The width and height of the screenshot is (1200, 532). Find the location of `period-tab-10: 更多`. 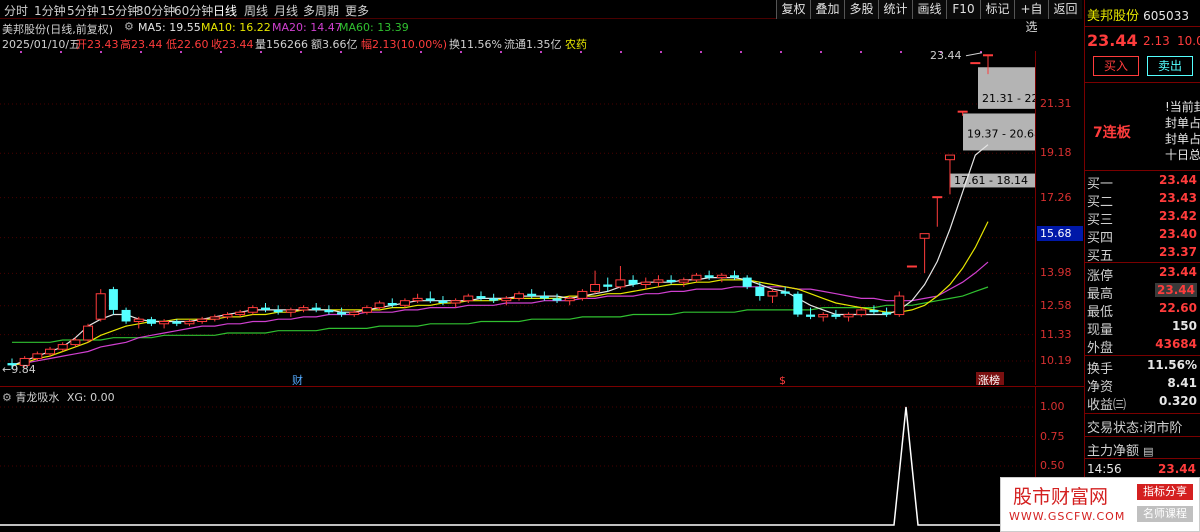

period-tab-10: 更多 is located at coordinates (357, 10).